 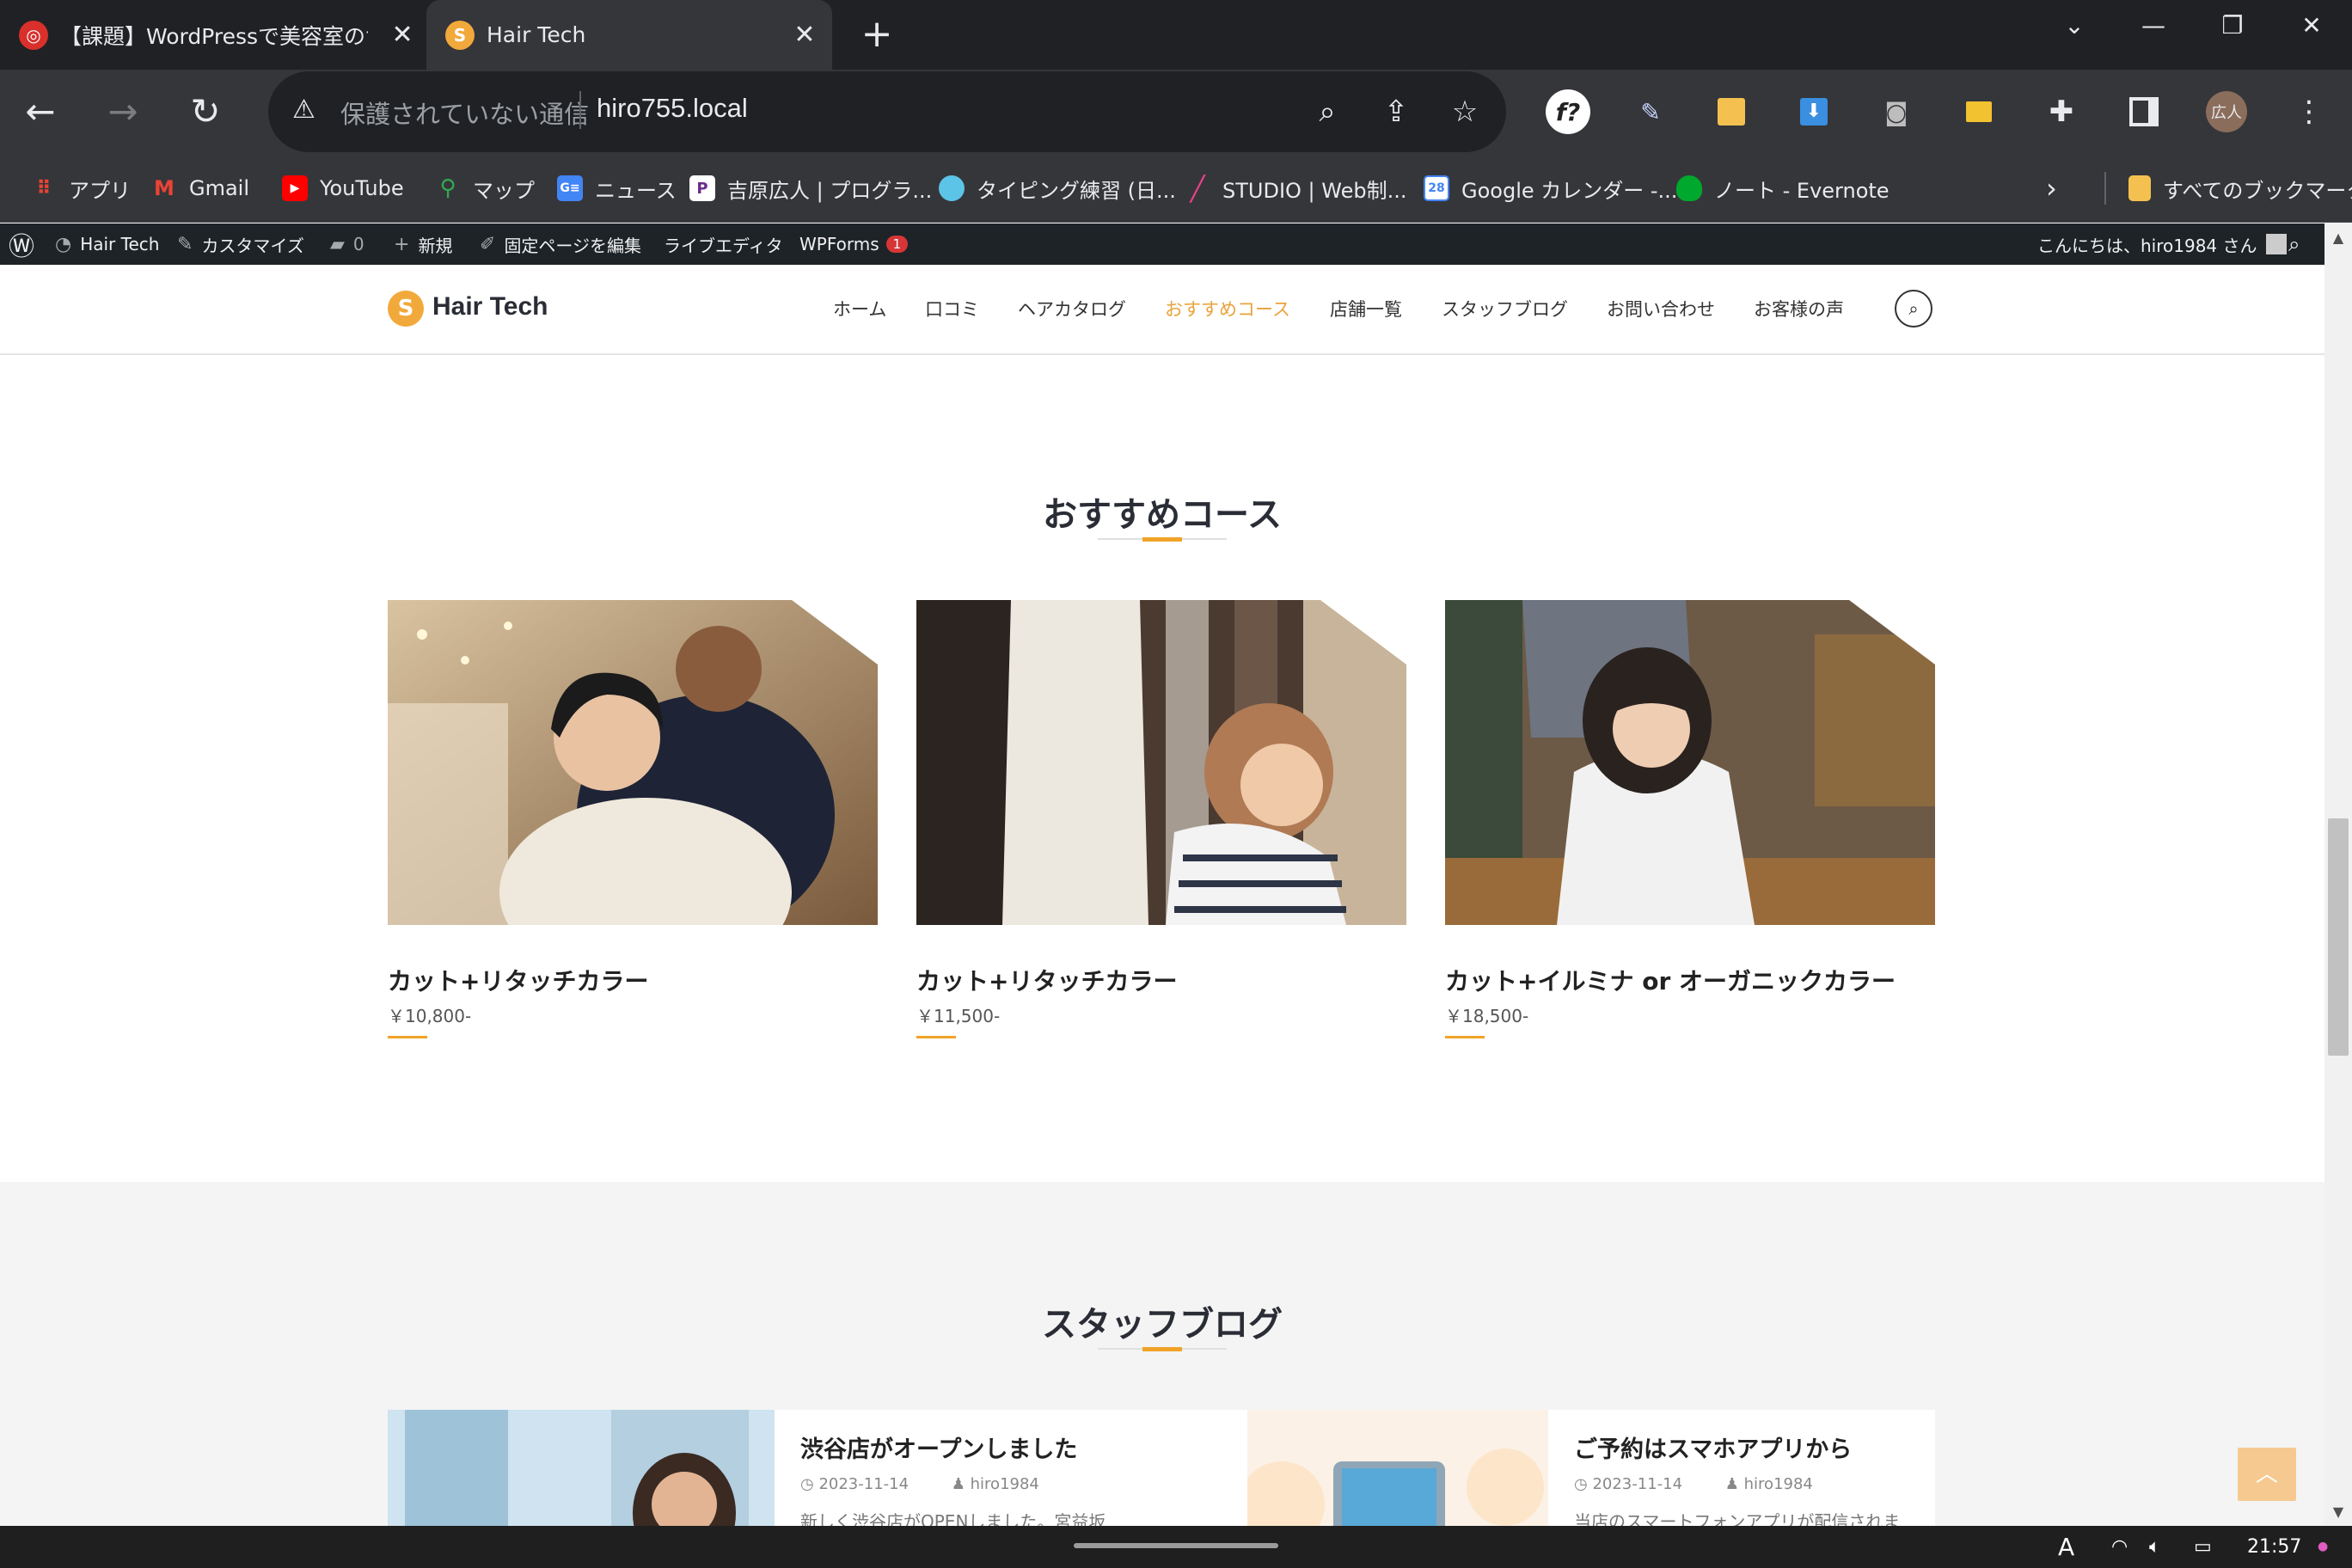 I want to click on back-arrow-icon: ←, so click(x=40, y=112).